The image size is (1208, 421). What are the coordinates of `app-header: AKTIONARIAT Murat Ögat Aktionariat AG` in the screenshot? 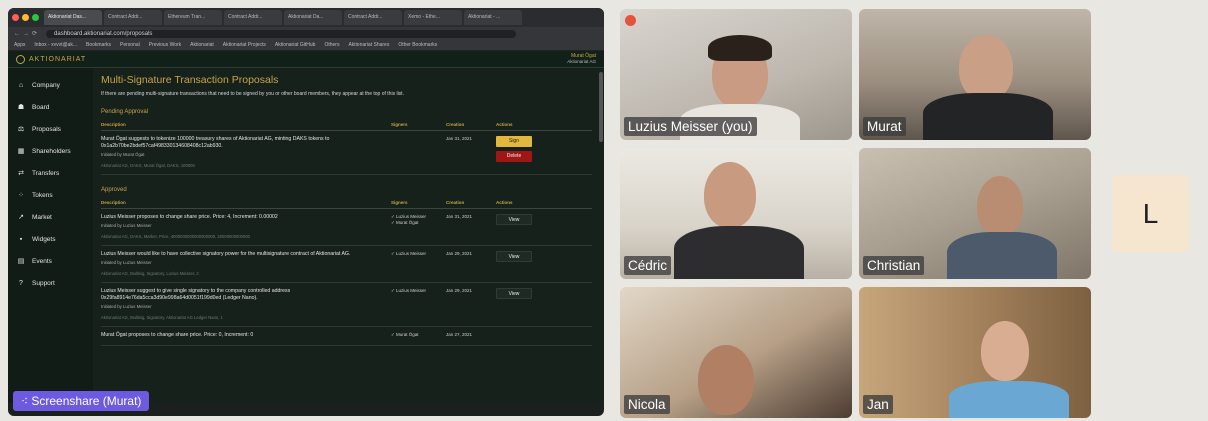 It's located at (306, 59).